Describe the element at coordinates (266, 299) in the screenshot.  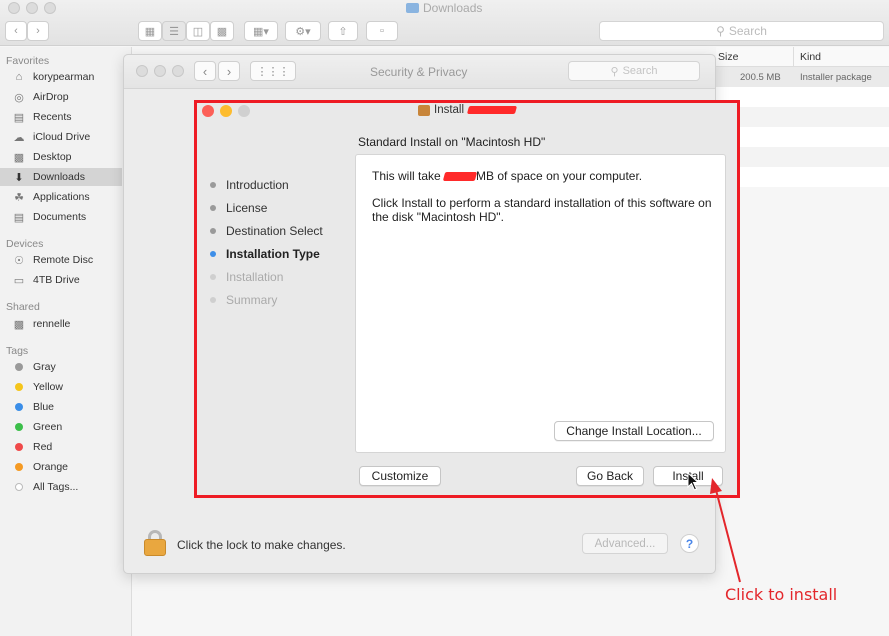
I see `step-summary: Summary` at that location.